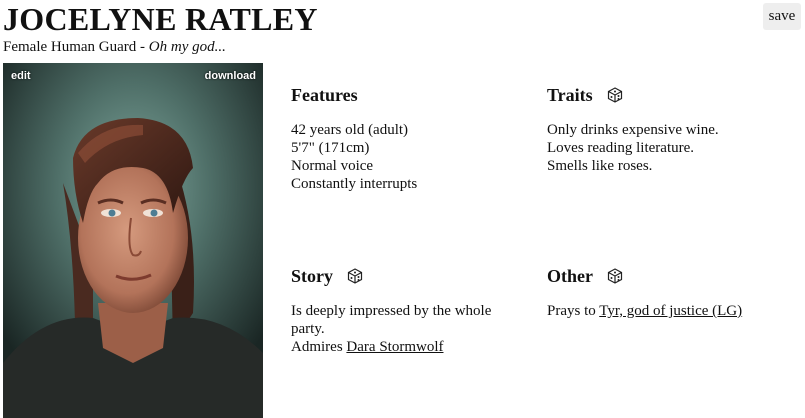  What do you see at coordinates (633, 130) in the screenshot?
I see `trait-item: Only drinks expensive wine.` at bounding box center [633, 130].